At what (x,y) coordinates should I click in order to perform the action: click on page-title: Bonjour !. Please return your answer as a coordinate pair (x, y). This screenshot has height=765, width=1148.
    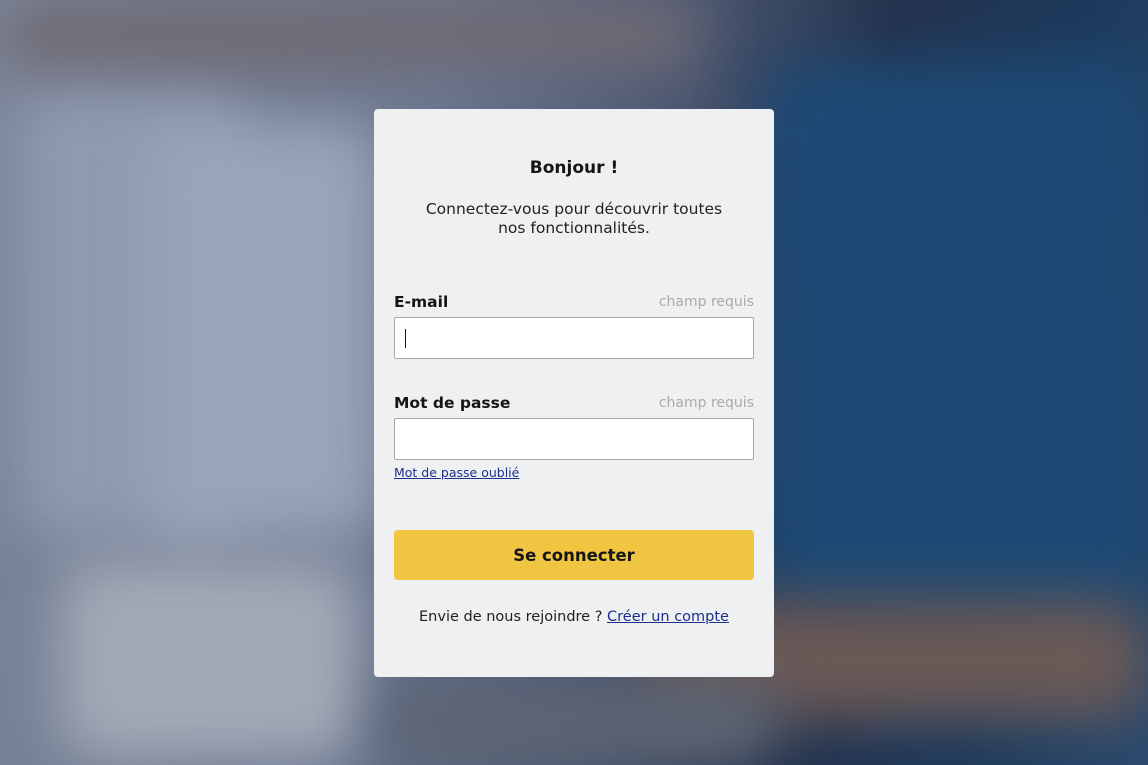
    Looking at the image, I should click on (574, 168).